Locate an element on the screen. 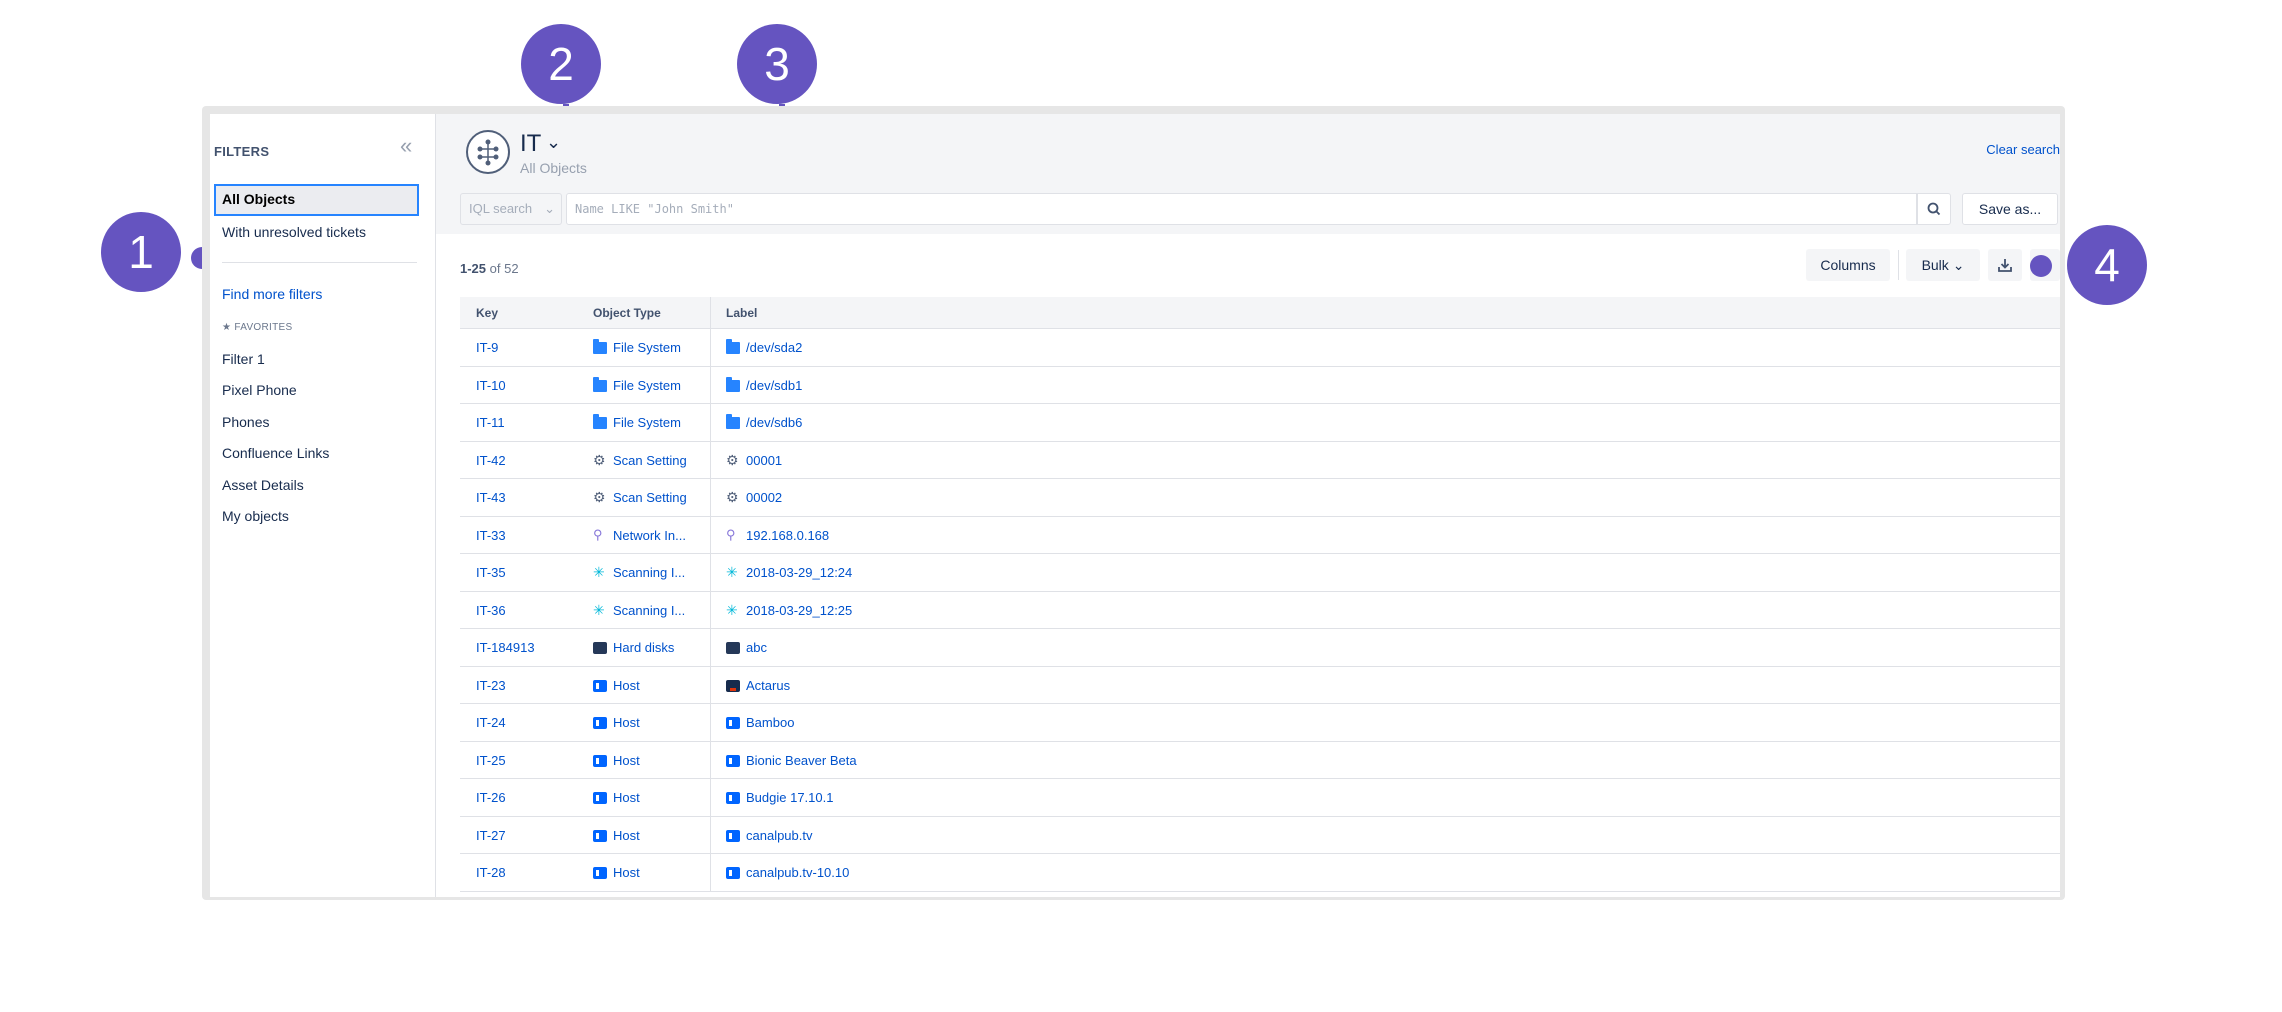 This screenshot has height=1012, width=2282. table-row: IT-10 File System/dev/sdb1 is located at coordinates (1260, 385).